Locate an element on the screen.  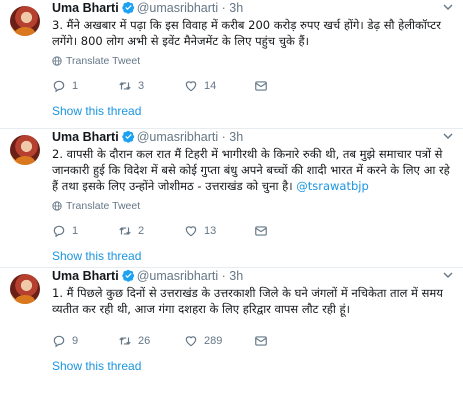
retweet-button: 2 is located at coordinates (151, 231).